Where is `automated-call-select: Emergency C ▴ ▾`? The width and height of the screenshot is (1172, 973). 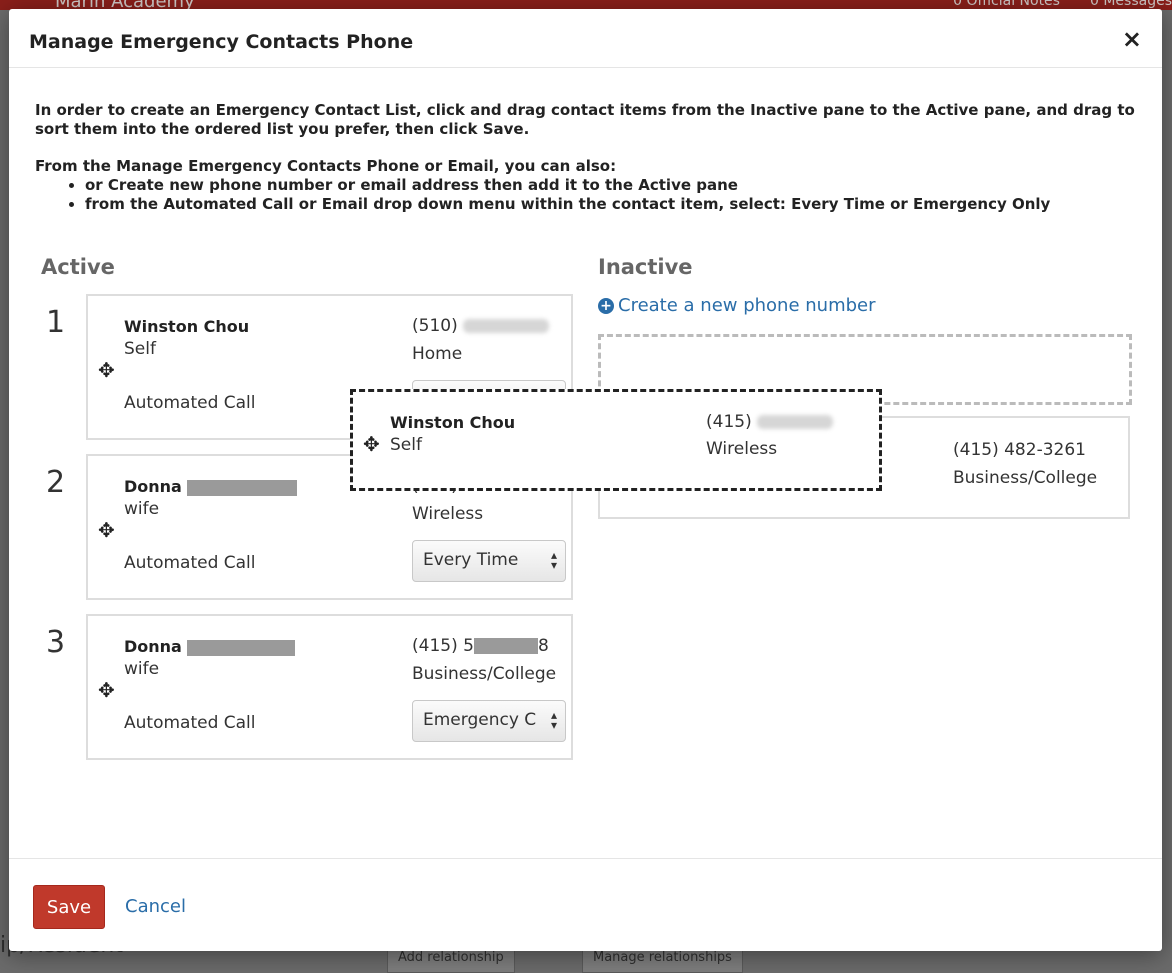
automated-call-select: Emergency C ▴ ▾ is located at coordinates (489, 721).